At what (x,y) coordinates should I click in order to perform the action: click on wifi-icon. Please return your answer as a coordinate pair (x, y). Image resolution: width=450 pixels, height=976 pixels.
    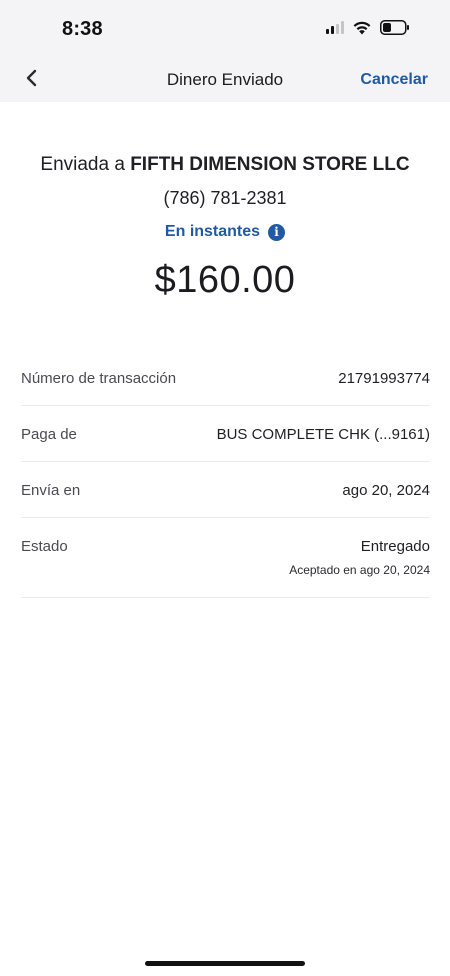
    Looking at the image, I should click on (362, 28).